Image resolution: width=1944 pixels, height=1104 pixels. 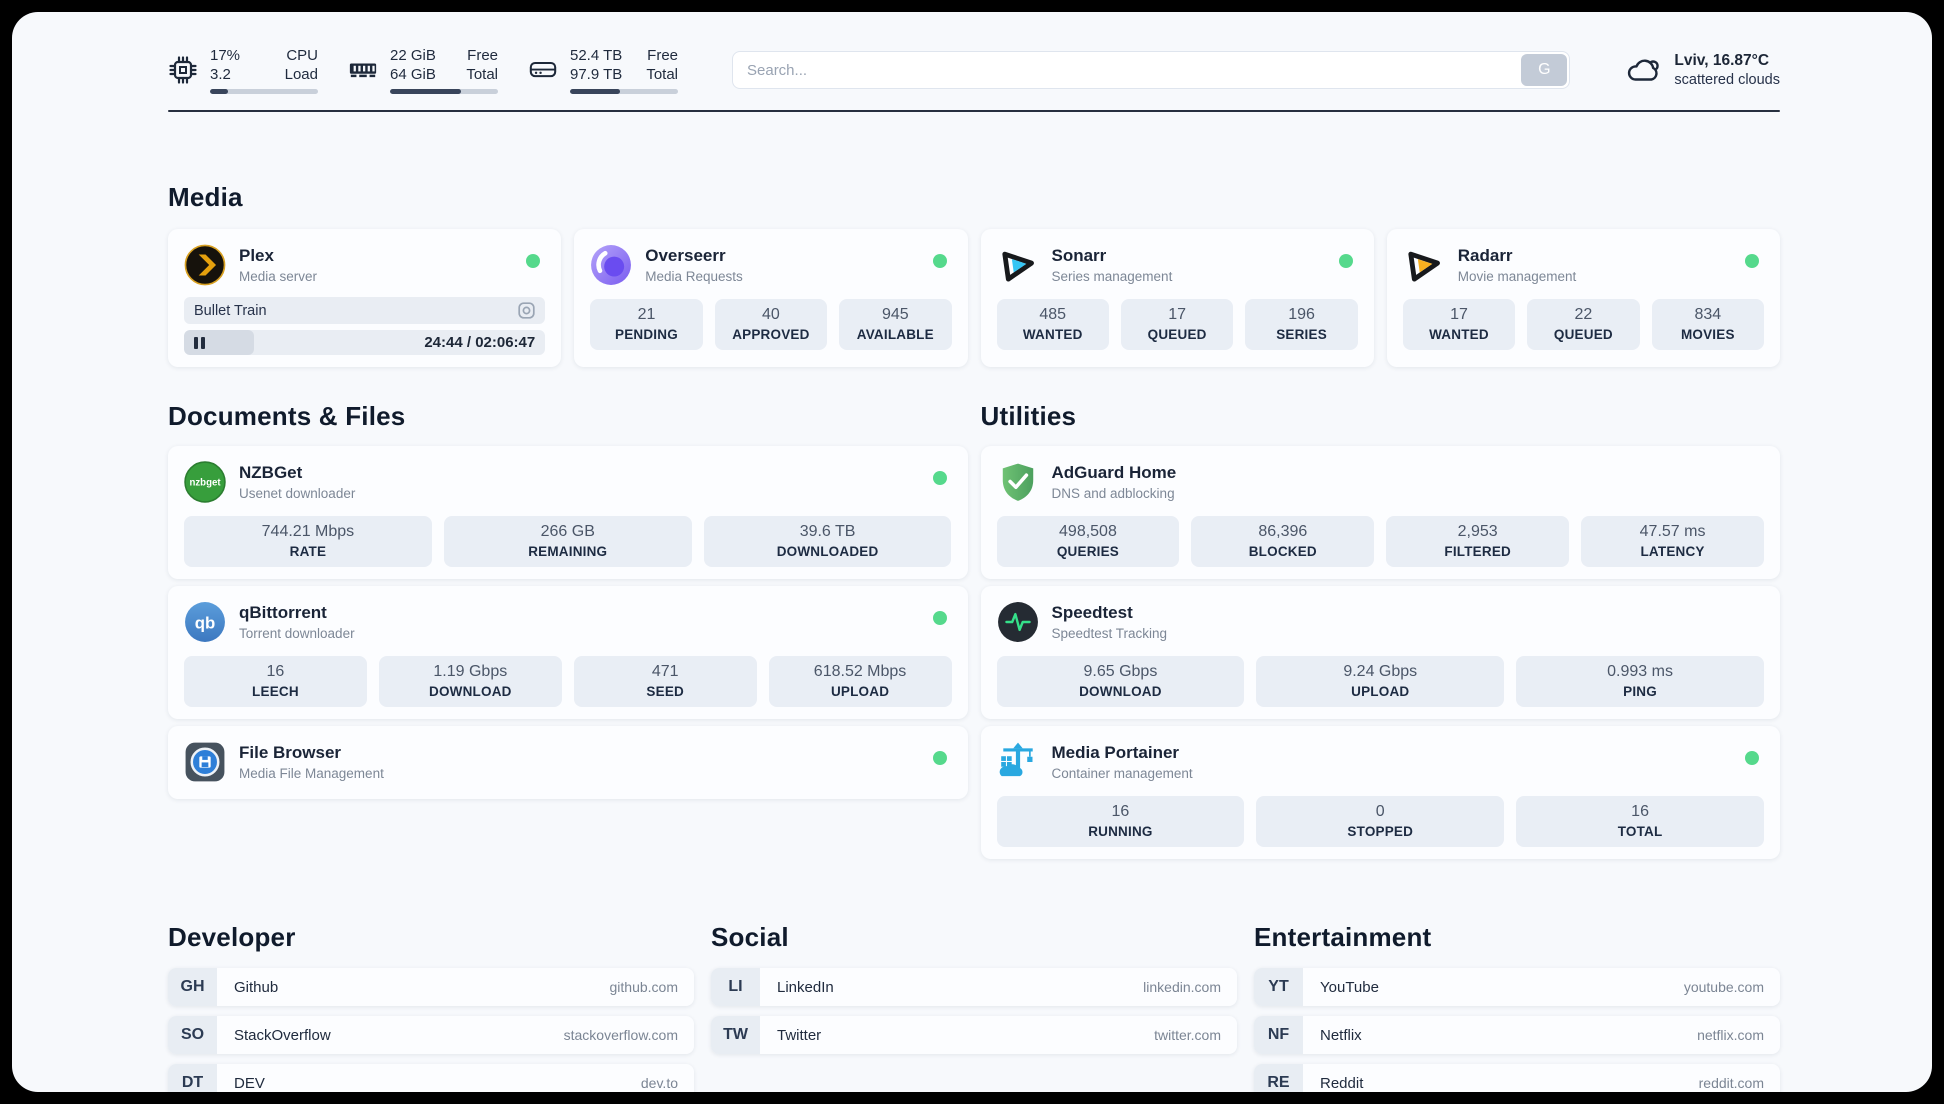 I want to click on stat-box: 17 WANTED, so click(x=1459, y=324).